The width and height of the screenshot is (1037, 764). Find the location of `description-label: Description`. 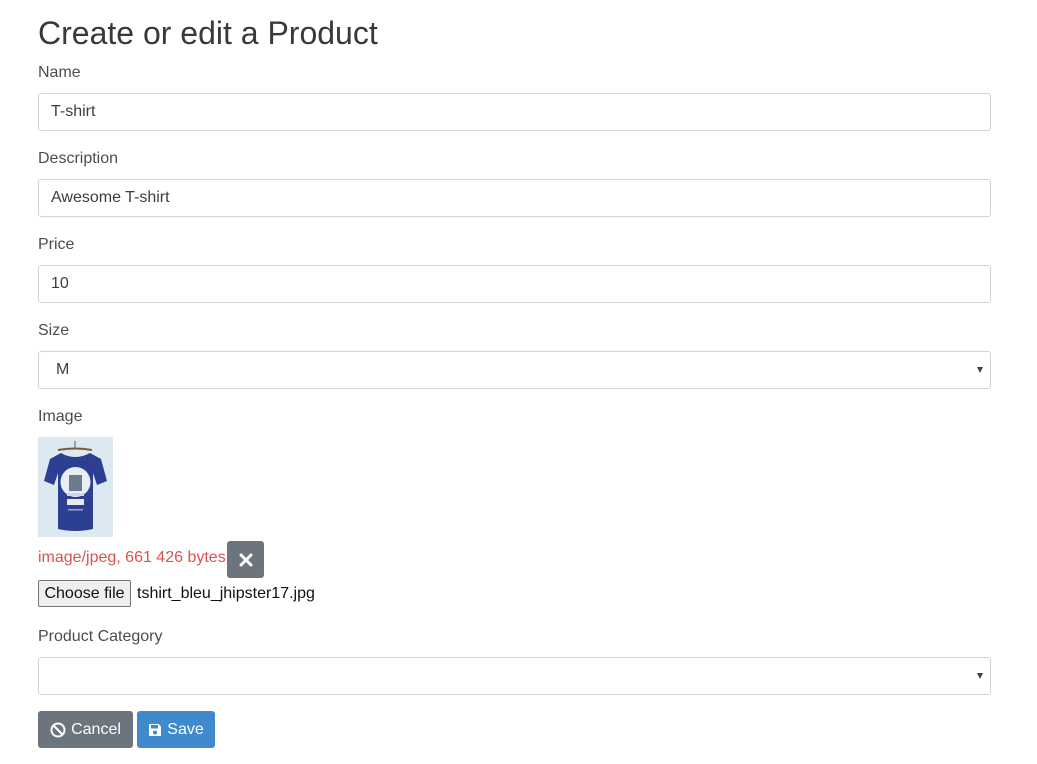

description-label: Description is located at coordinates (78, 158).